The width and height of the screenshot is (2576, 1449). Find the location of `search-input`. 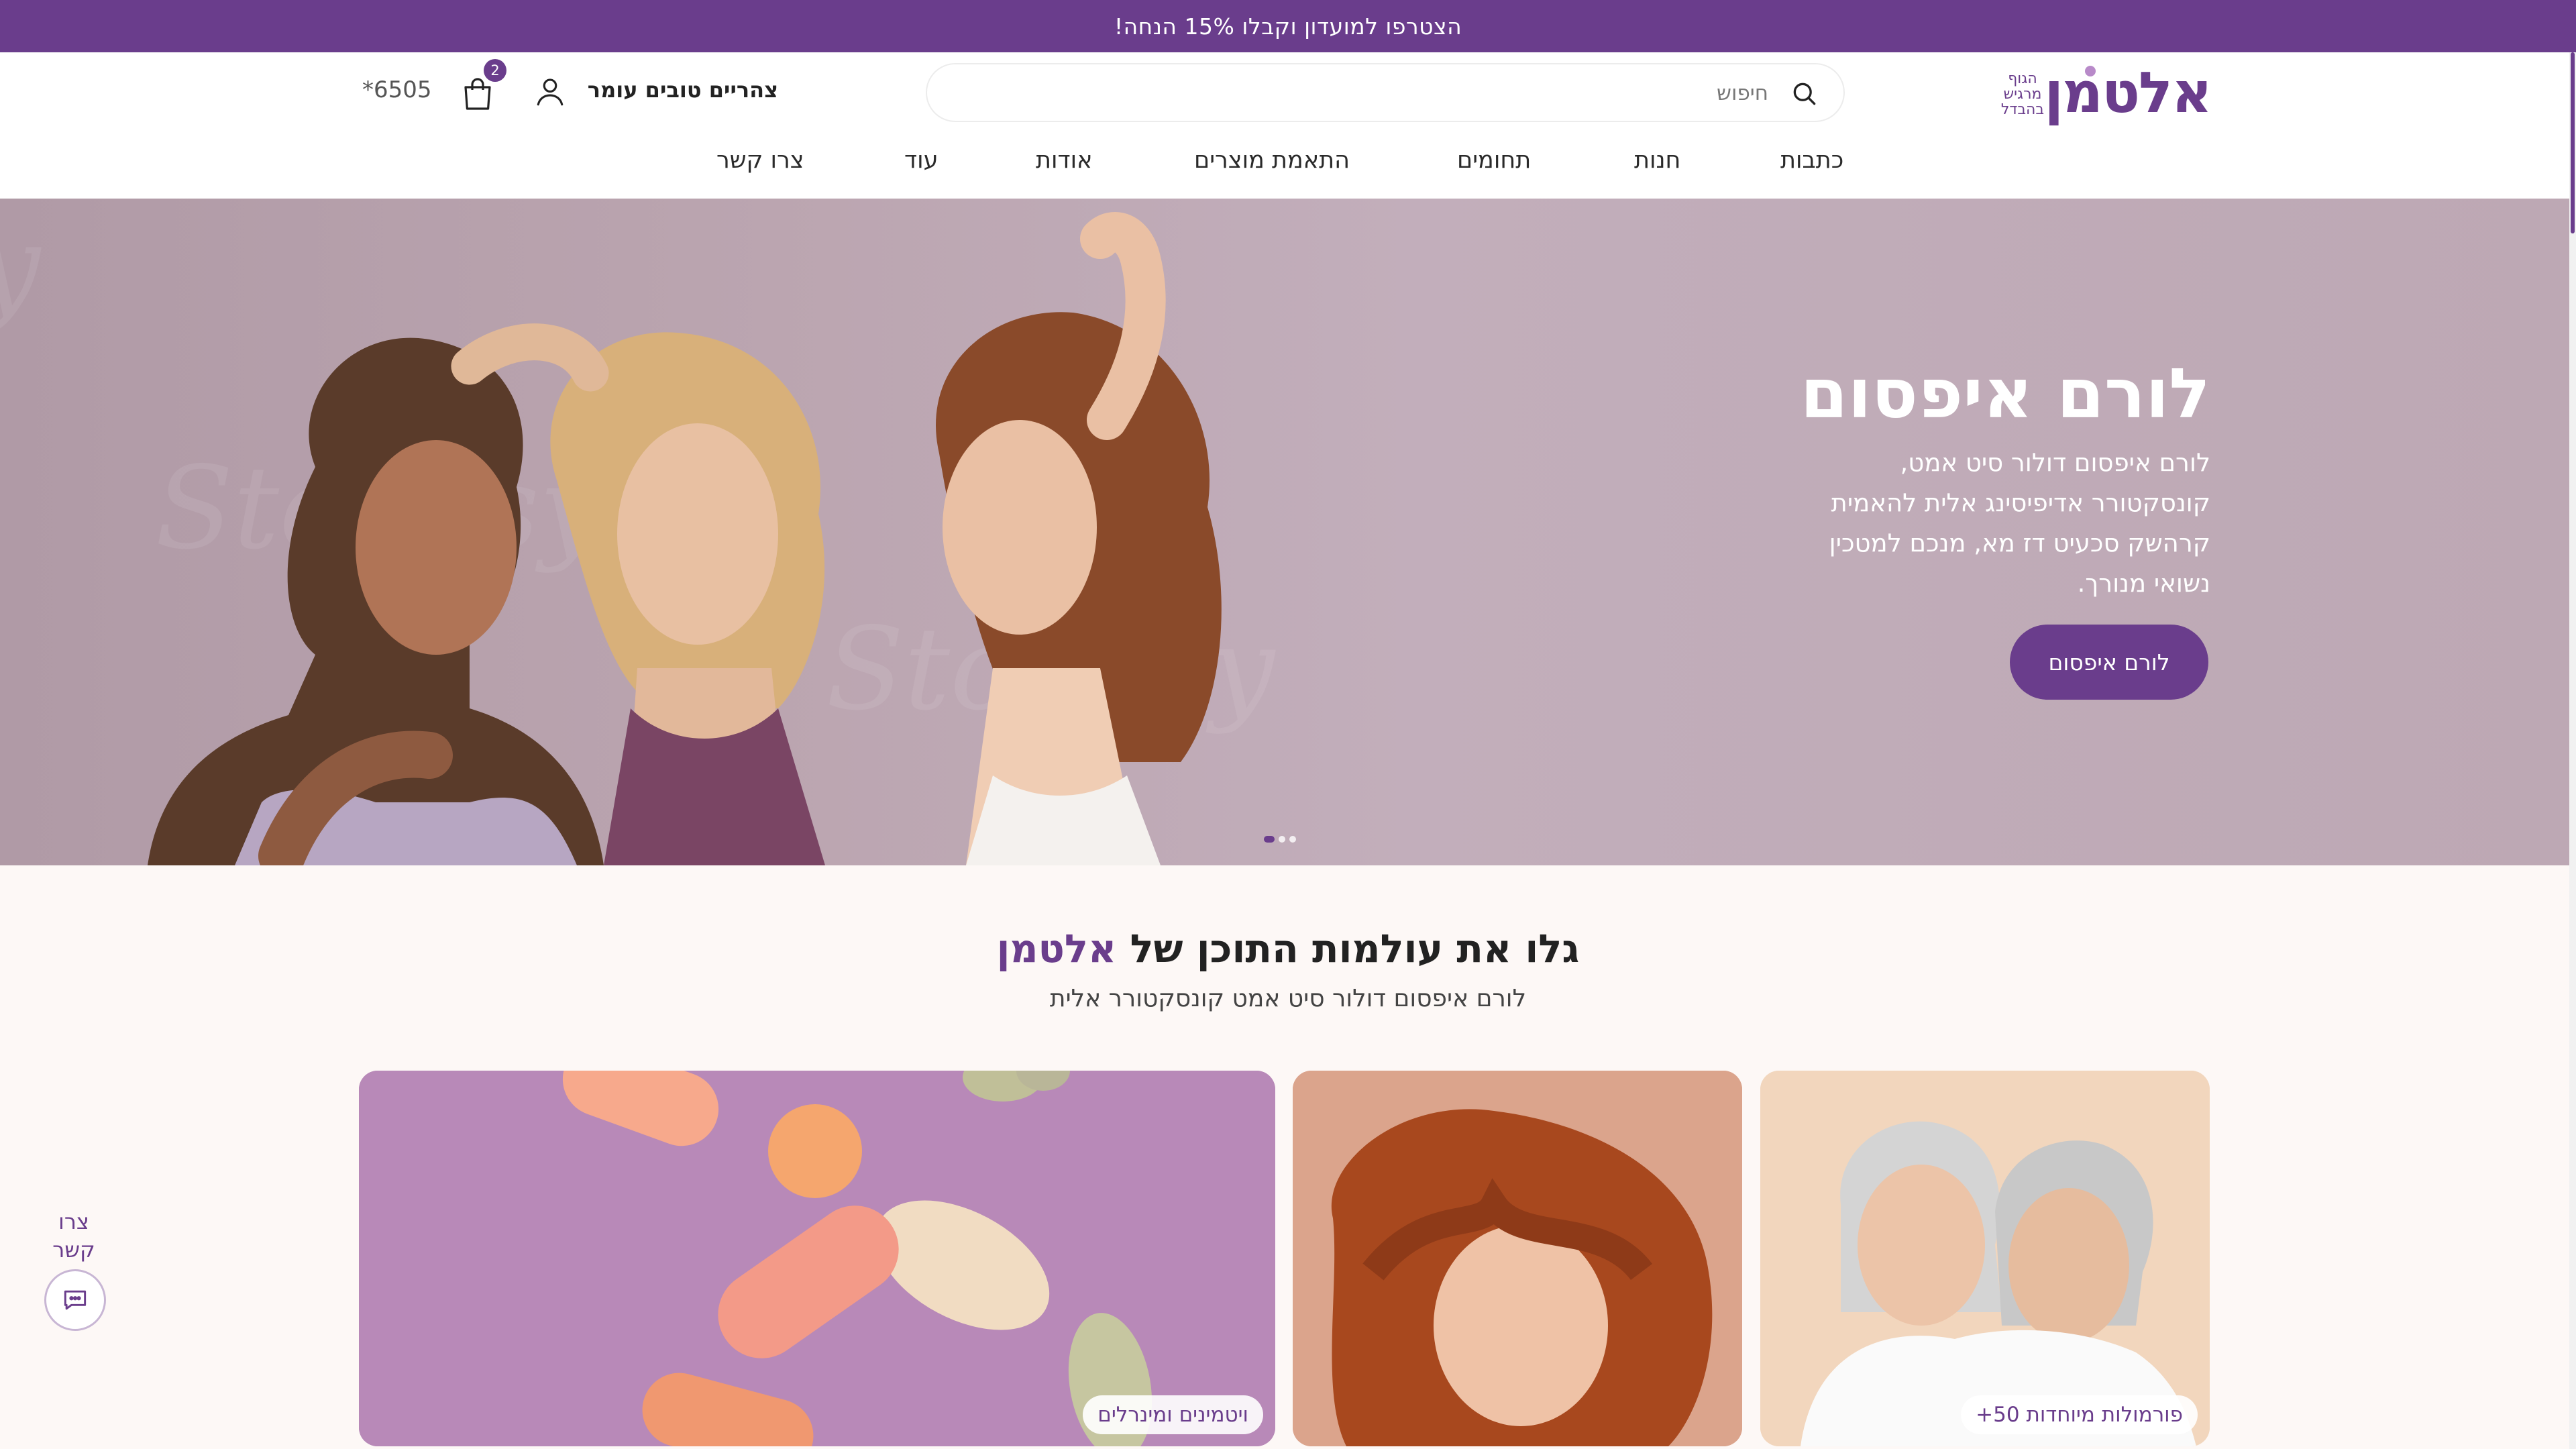

search-input is located at coordinates (1399, 93).